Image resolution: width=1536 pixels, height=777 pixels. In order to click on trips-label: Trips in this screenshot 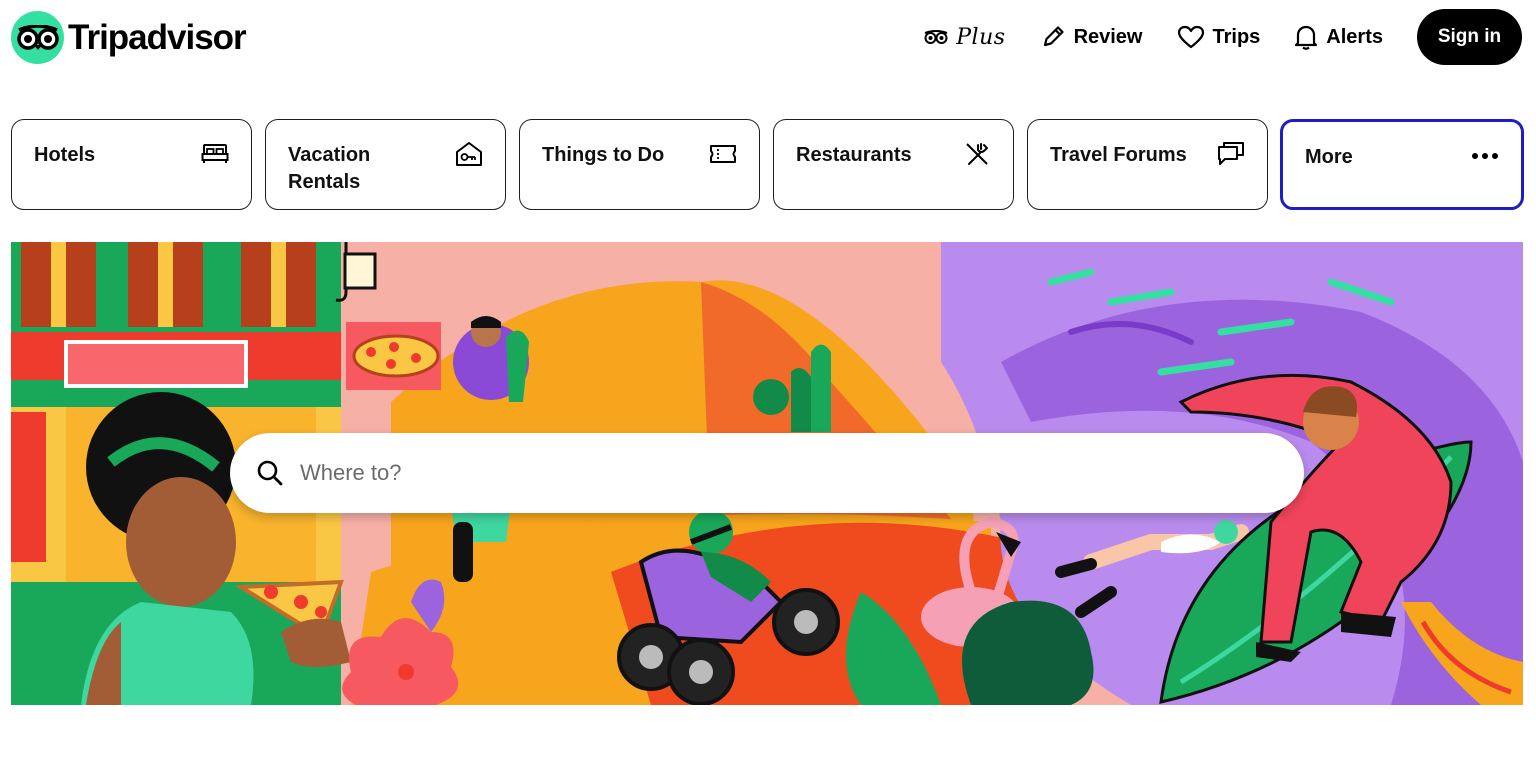, I will do `click(1236, 36)`.